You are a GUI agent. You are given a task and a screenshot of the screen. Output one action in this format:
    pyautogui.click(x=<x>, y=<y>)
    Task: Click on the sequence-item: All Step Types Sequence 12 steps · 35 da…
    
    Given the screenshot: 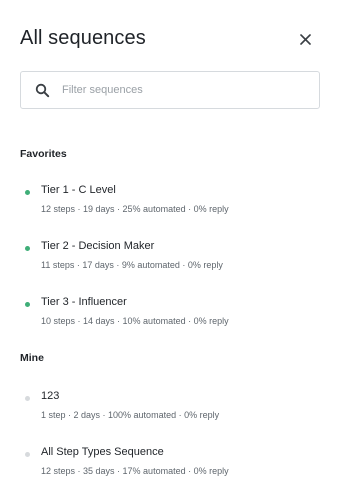 What is the action you would take?
    pyautogui.click(x=170, y=466)
    